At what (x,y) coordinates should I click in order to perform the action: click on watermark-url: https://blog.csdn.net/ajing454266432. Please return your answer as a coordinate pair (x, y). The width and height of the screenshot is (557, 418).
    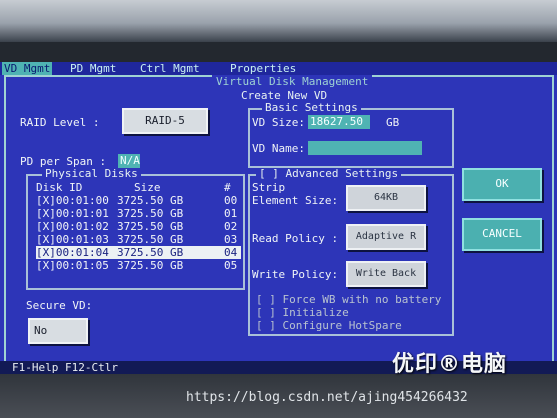
    Looking at the image, I should click on (327, 397).